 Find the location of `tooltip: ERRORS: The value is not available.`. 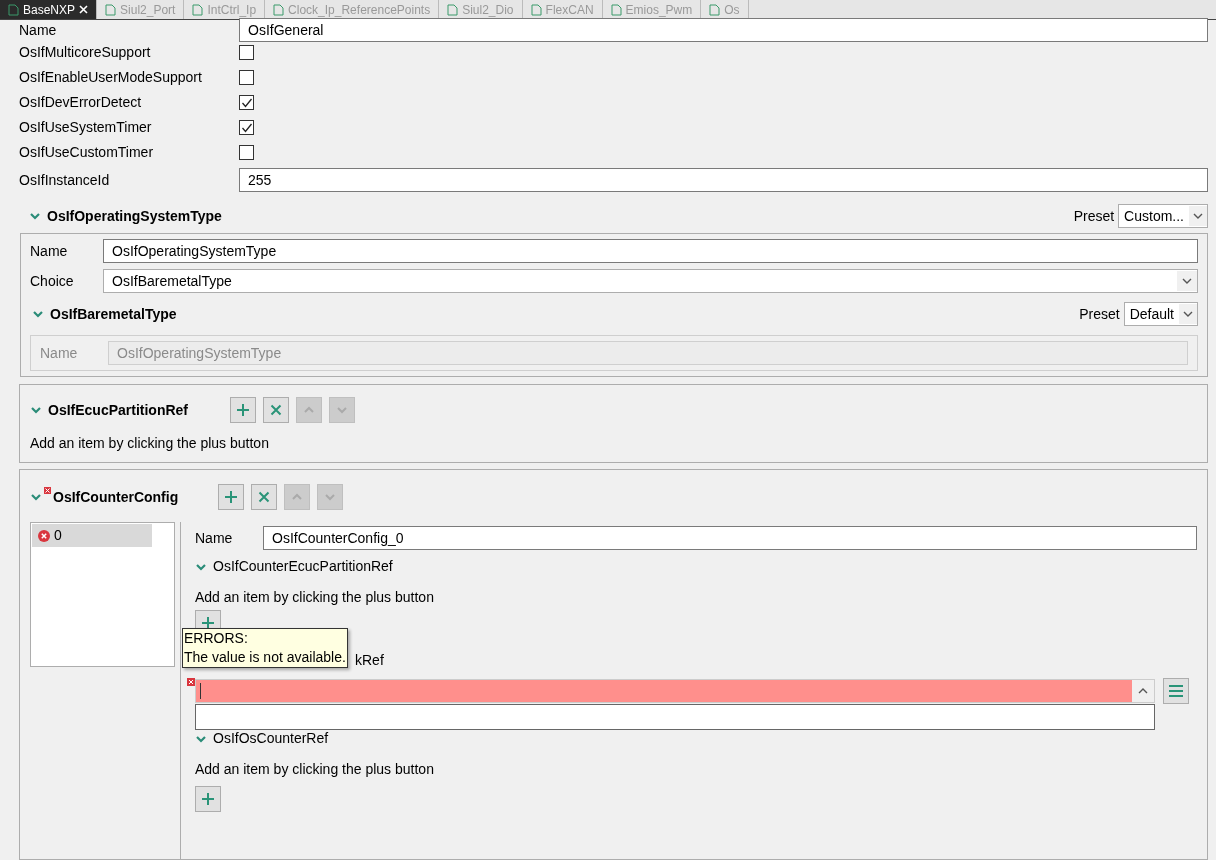

tooltip: ERRORS: The value is not available. is located at coordinates (265, 648).